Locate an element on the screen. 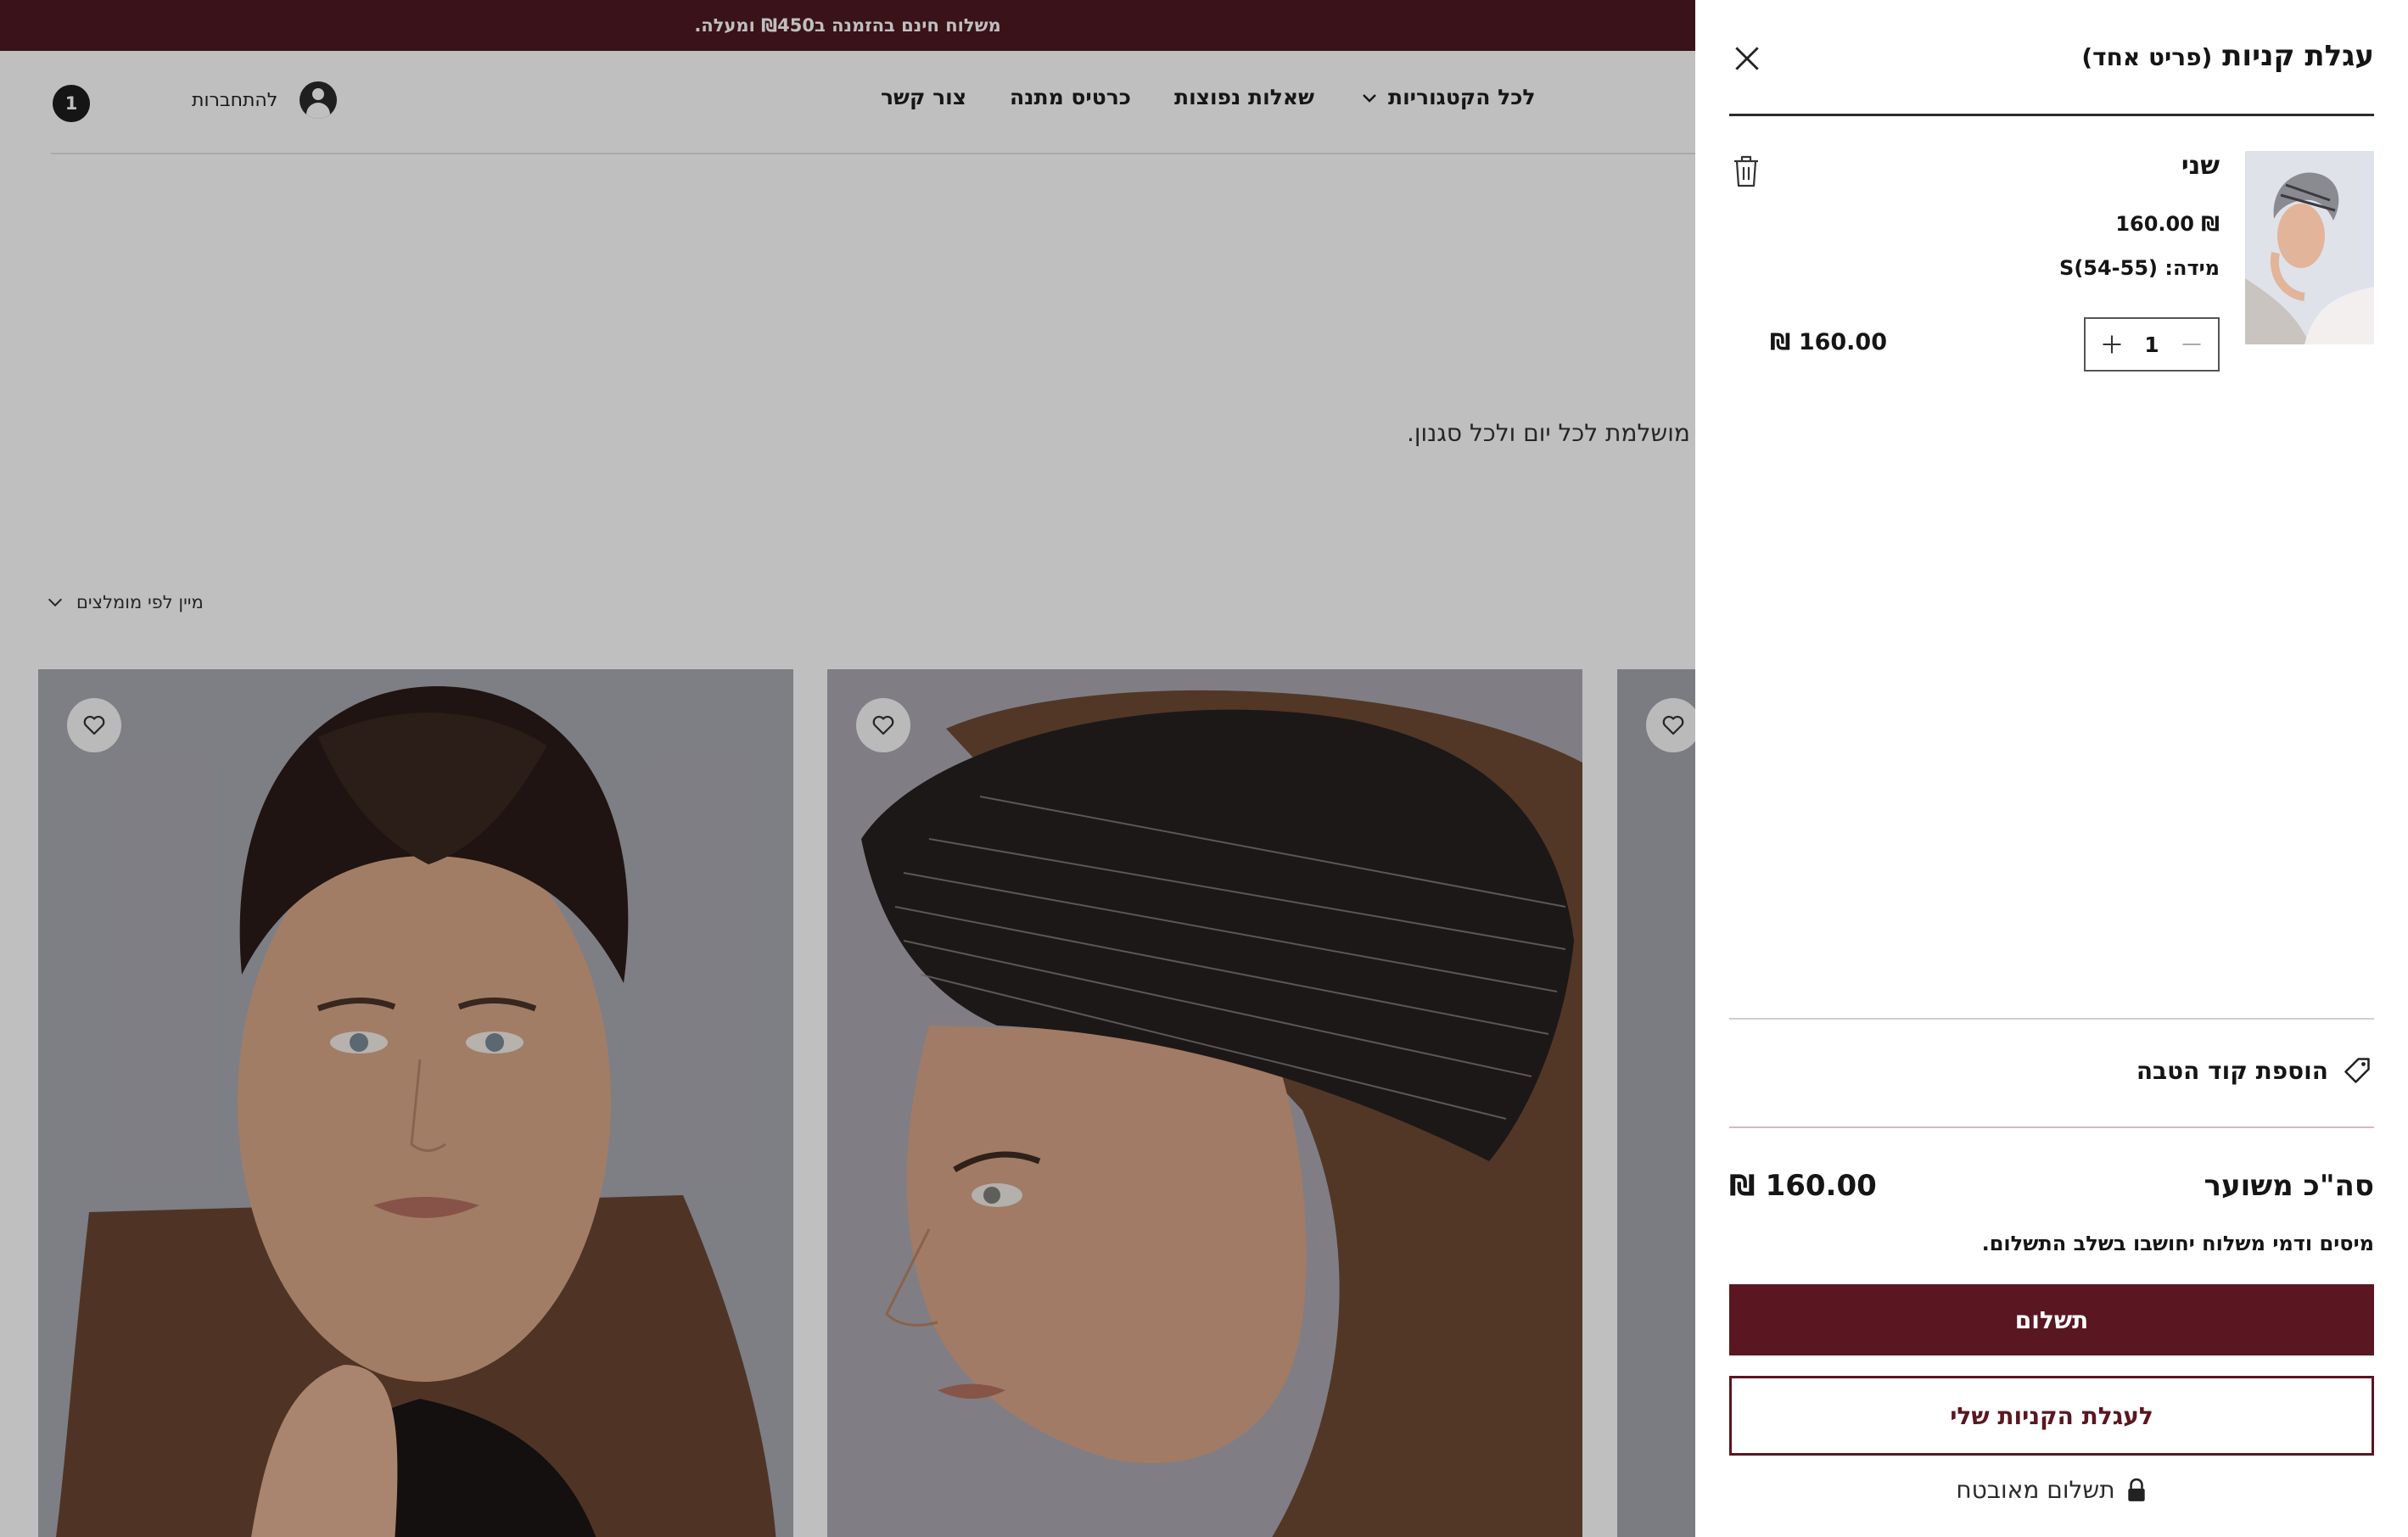  add-promo-code-button: הוספת קוד הטבה is located at coordinates (2254, 1070).